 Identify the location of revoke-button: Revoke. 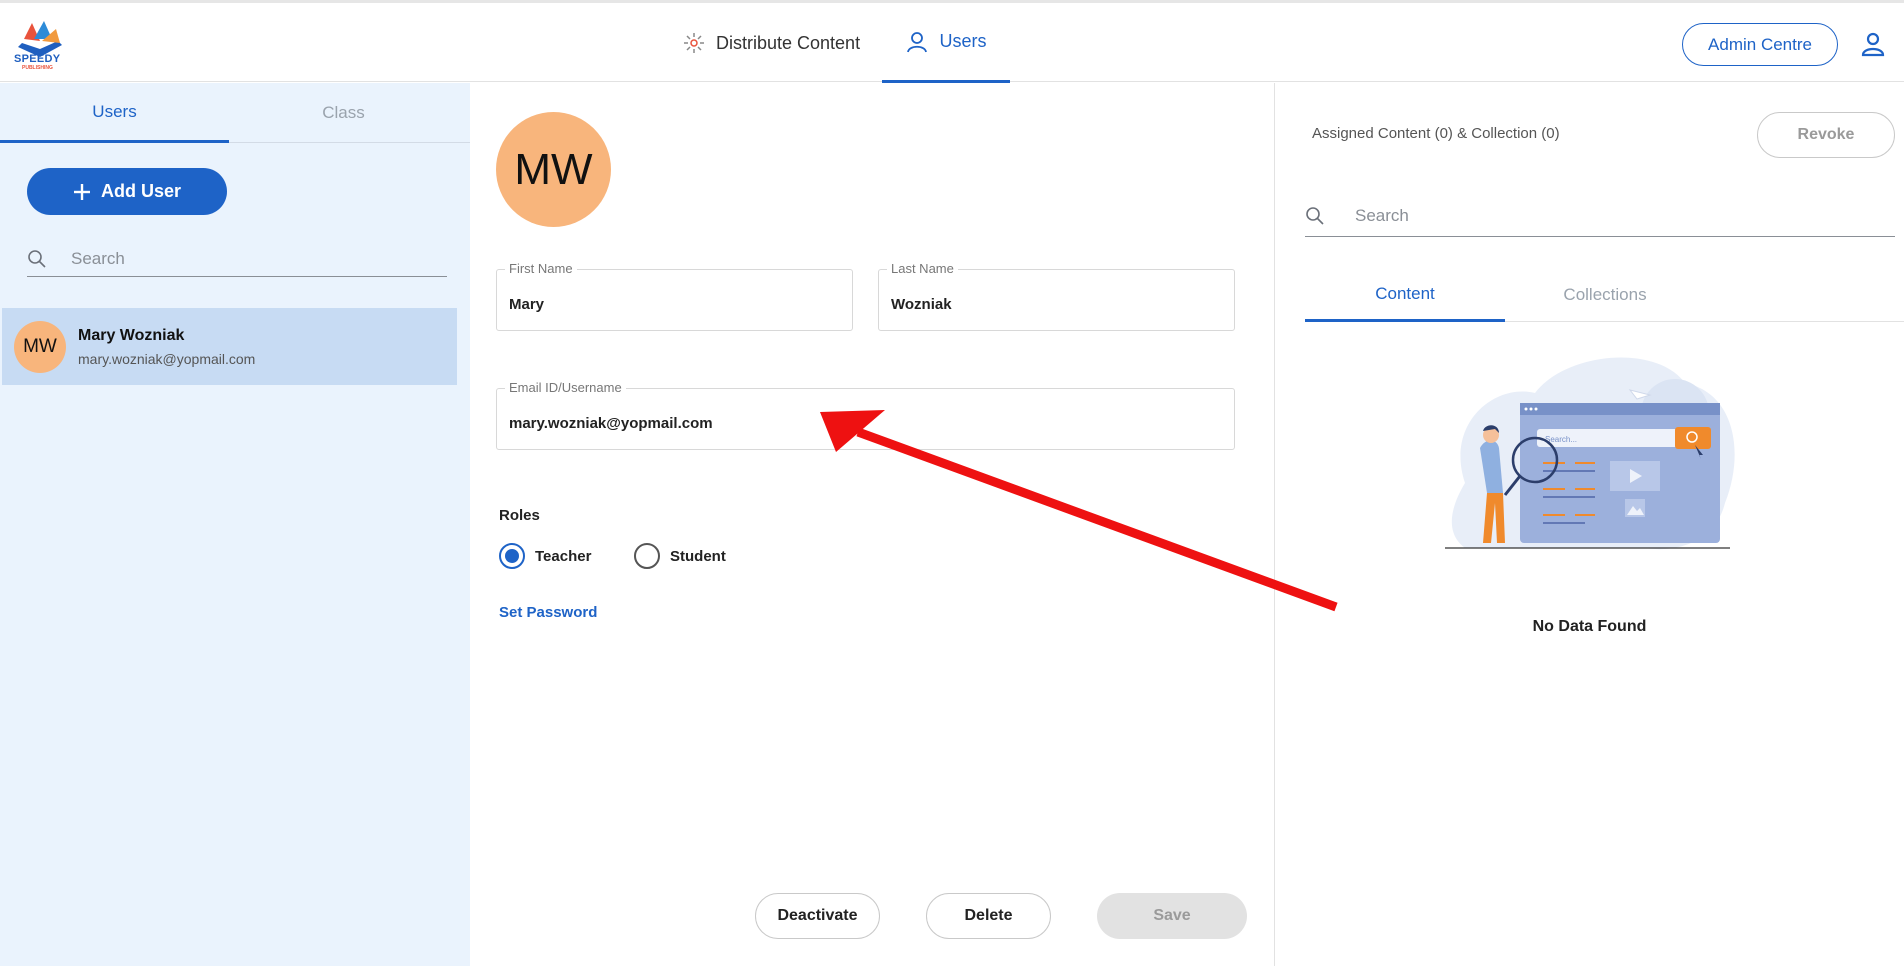
(1826, 135).